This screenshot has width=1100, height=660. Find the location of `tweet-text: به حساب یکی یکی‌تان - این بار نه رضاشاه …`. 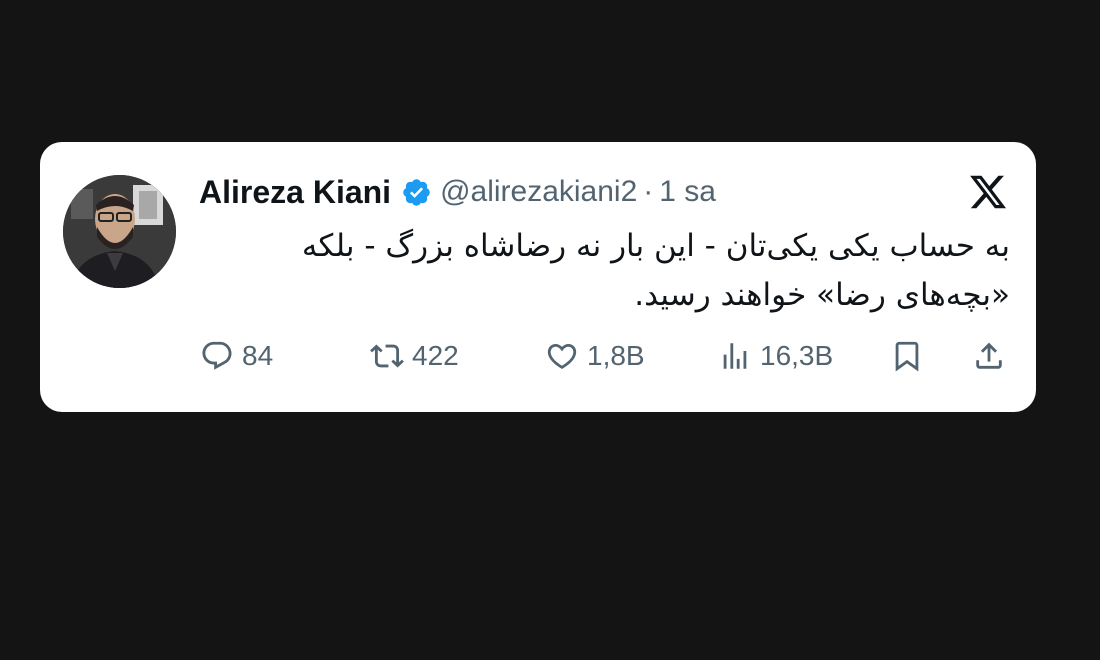

tweet-text: به حساب یکی یکی‌تان - این بار نه رضاشاه … is located at coordinates (610, 271).